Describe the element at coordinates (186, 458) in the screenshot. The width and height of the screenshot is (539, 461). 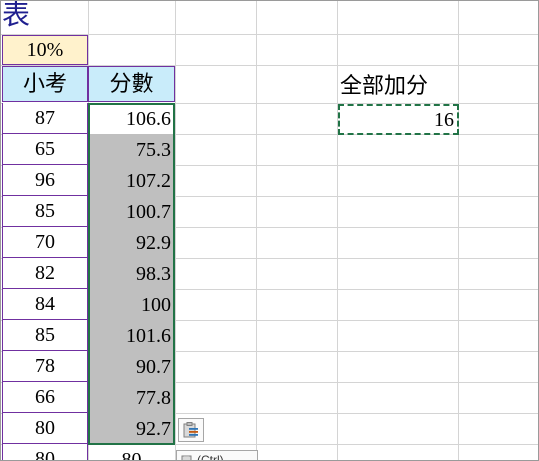
I see `clipboard-small-icon` at that location.